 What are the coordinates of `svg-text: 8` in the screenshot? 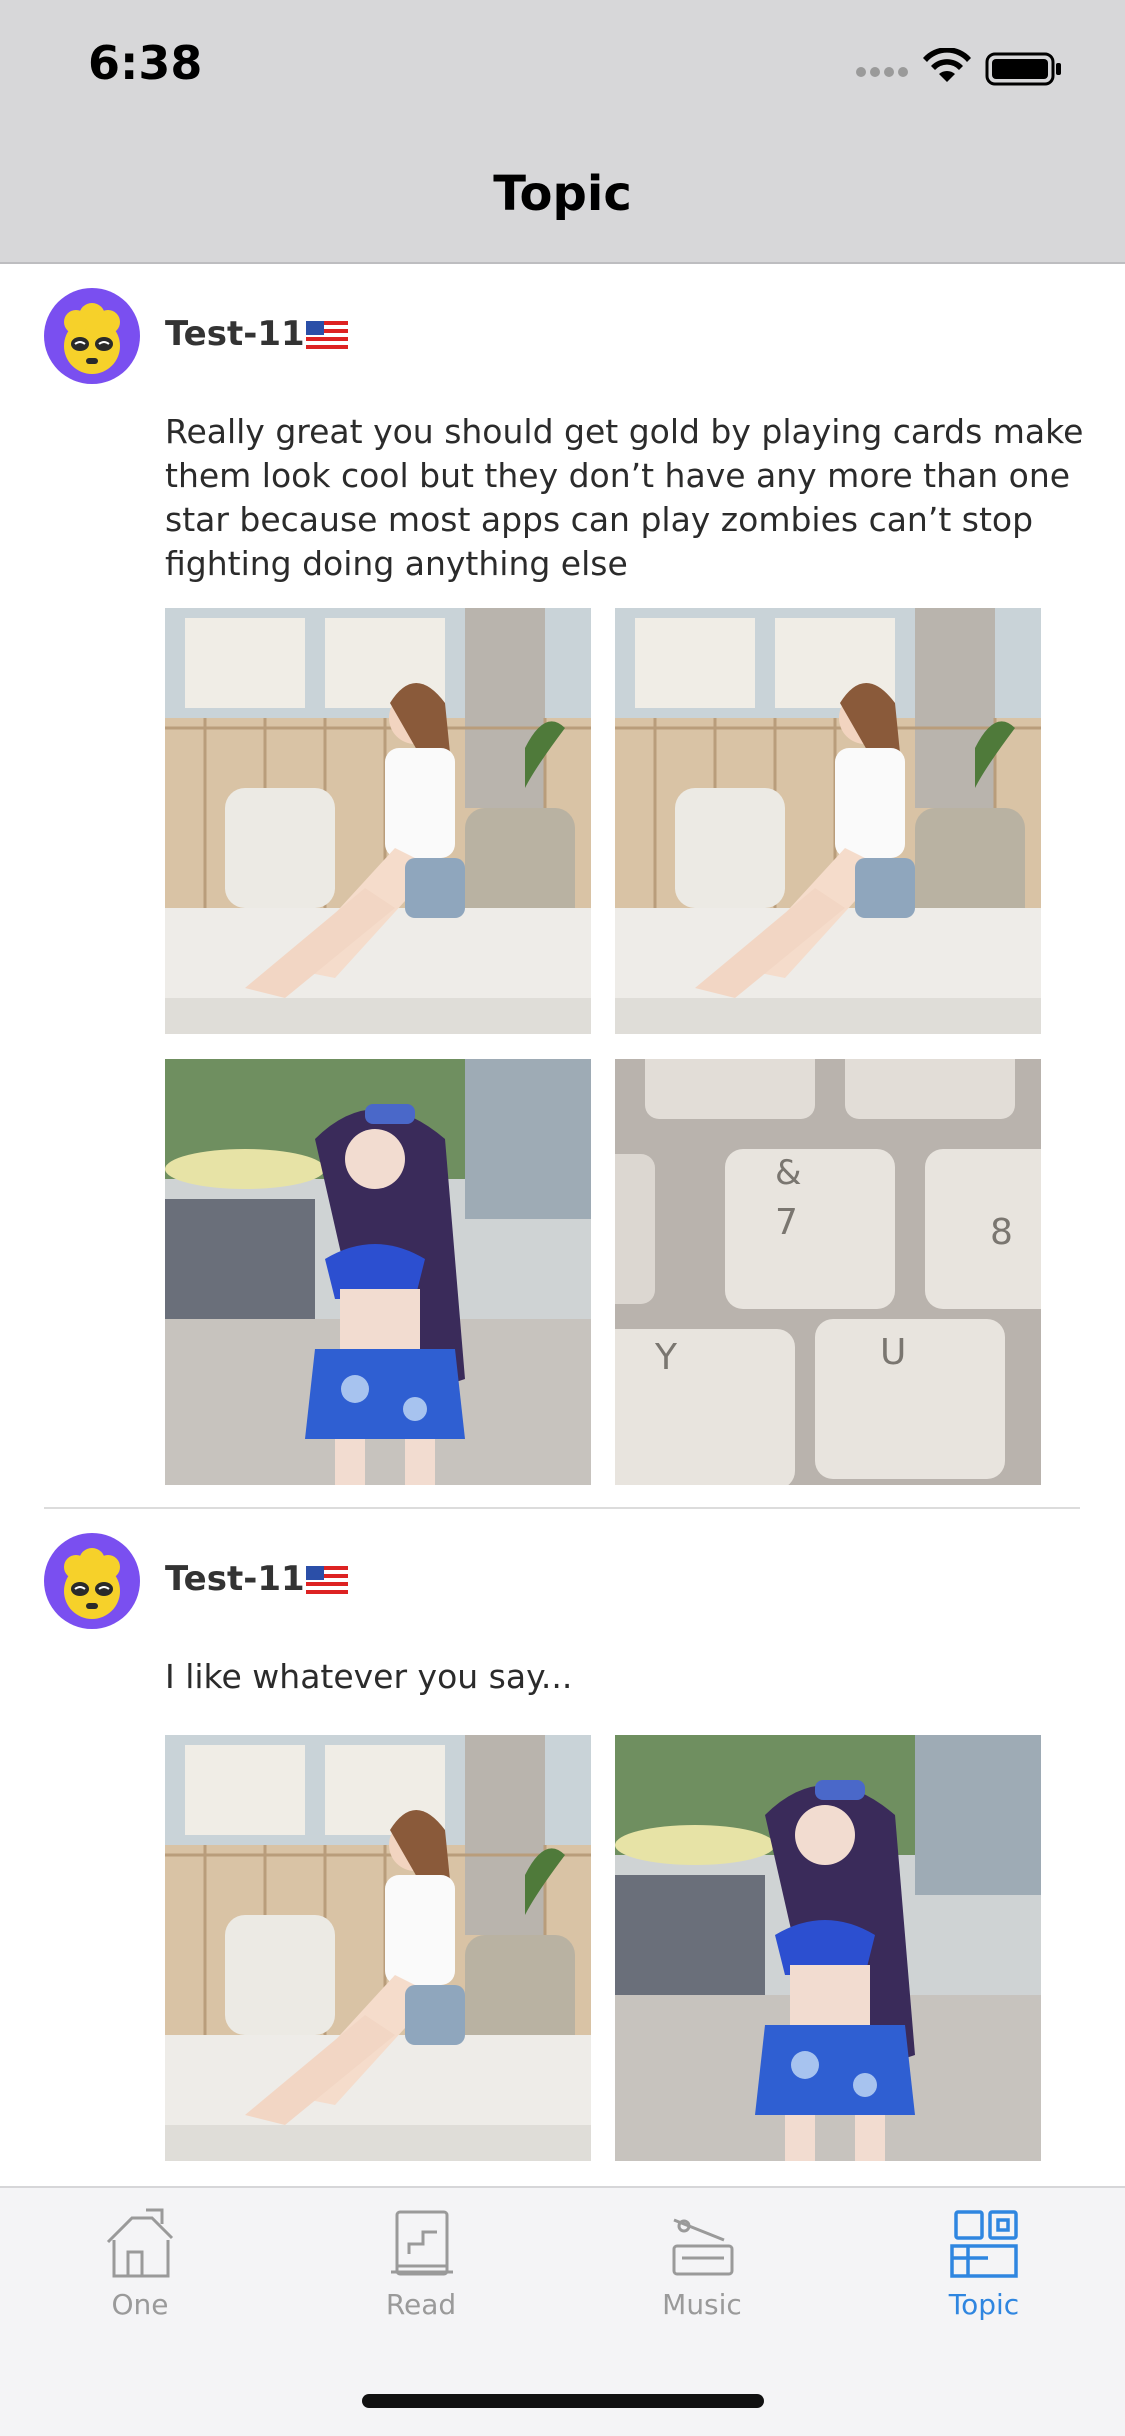 It's located at (1001, 1232).